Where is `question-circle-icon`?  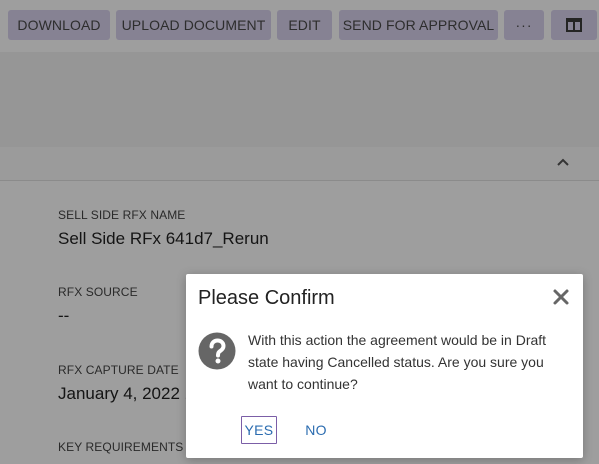
question-circle-icon is located at coordinates (217, 351).